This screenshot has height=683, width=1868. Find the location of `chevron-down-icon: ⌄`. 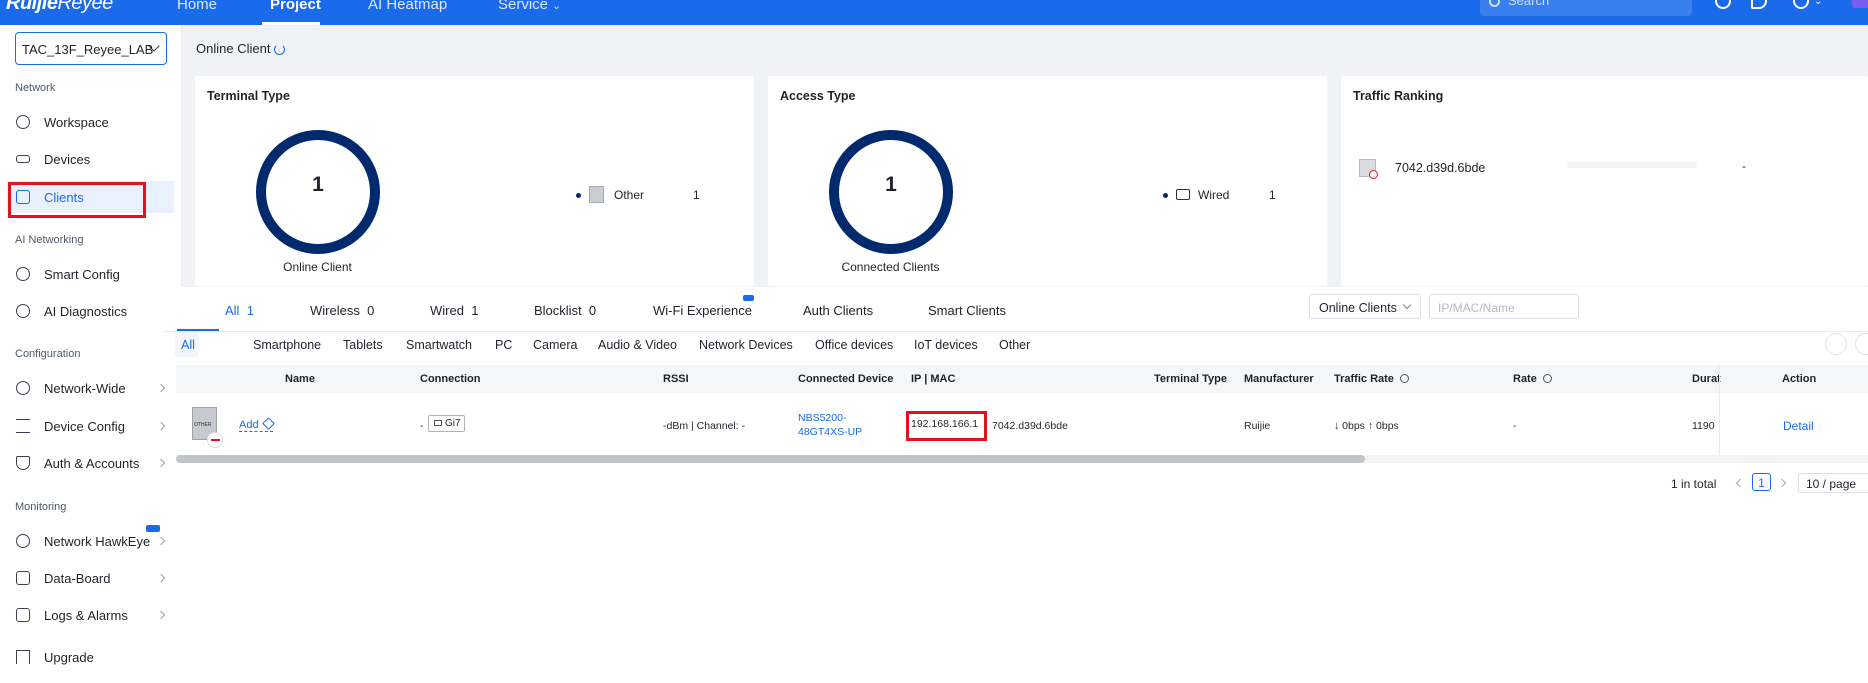

chevron-down-icon: ⌄ is located at coordinates (1818, 3).